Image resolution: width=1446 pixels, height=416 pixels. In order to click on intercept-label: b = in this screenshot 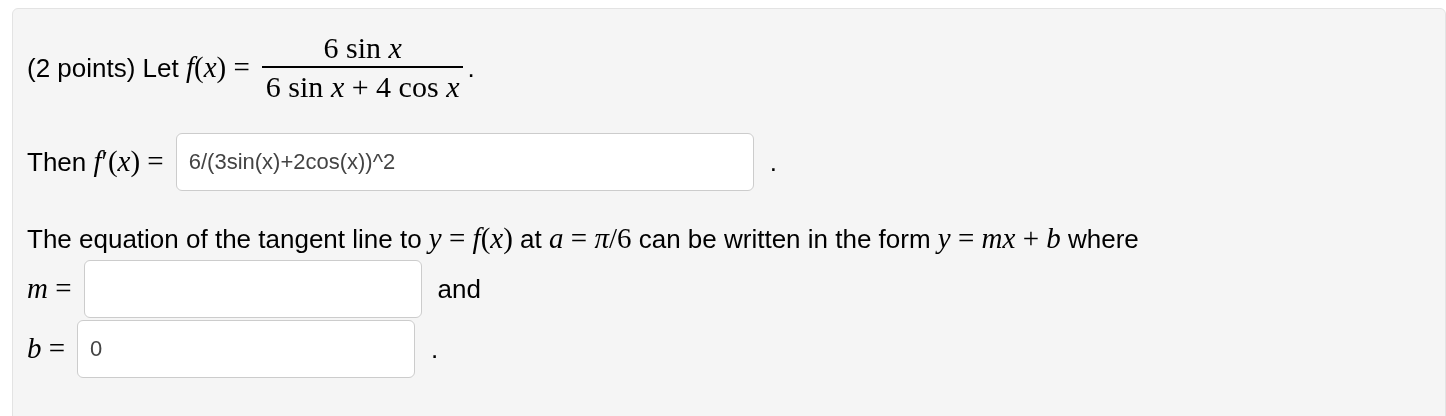, I will do `click(46, 349)`.